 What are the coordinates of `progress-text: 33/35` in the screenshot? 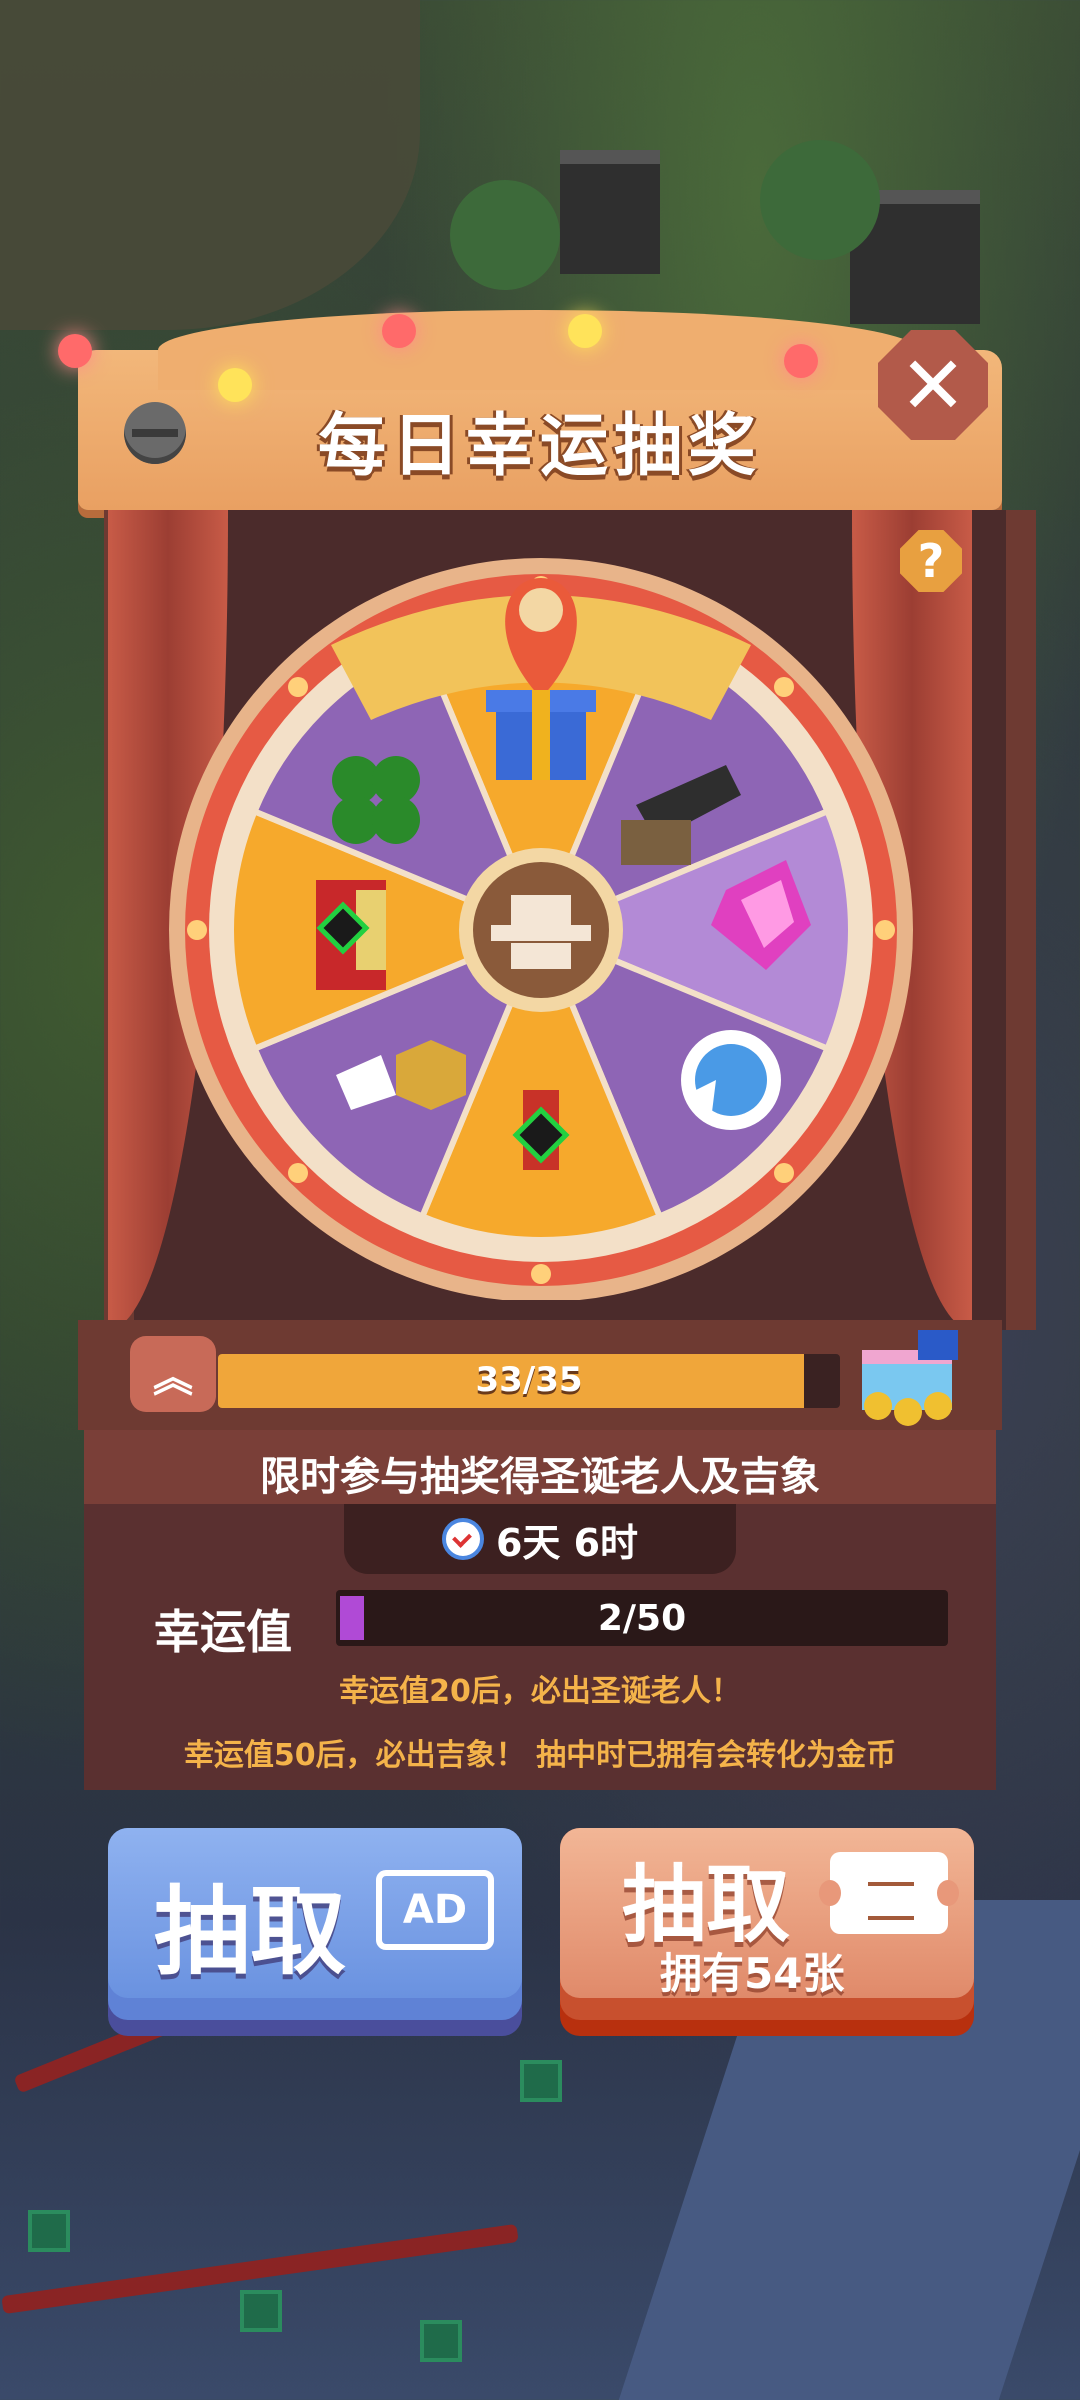 It's located at (529, 1380).